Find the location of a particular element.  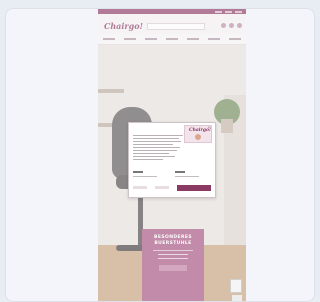

cookie-consent-dialog: Chairgo! × is located at coordinates (172, 160).